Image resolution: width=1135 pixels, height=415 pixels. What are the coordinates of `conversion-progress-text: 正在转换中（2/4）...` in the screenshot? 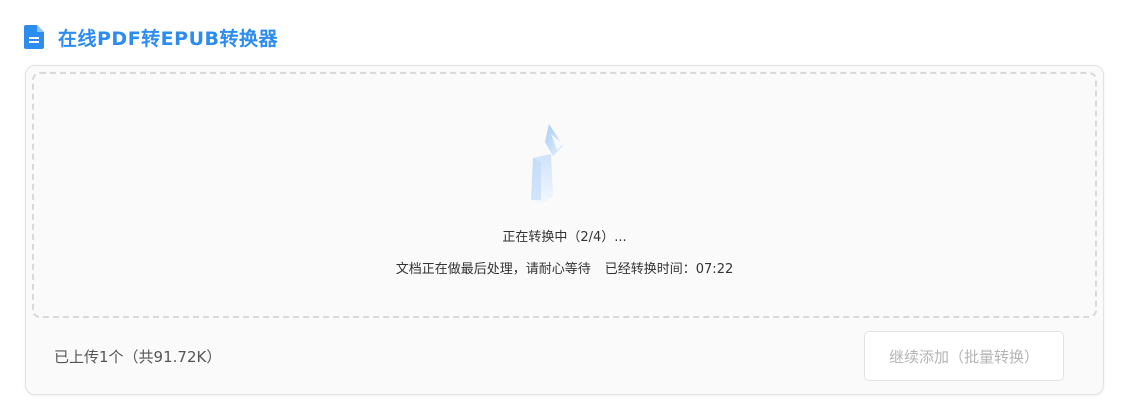 It's located at (564, 237).